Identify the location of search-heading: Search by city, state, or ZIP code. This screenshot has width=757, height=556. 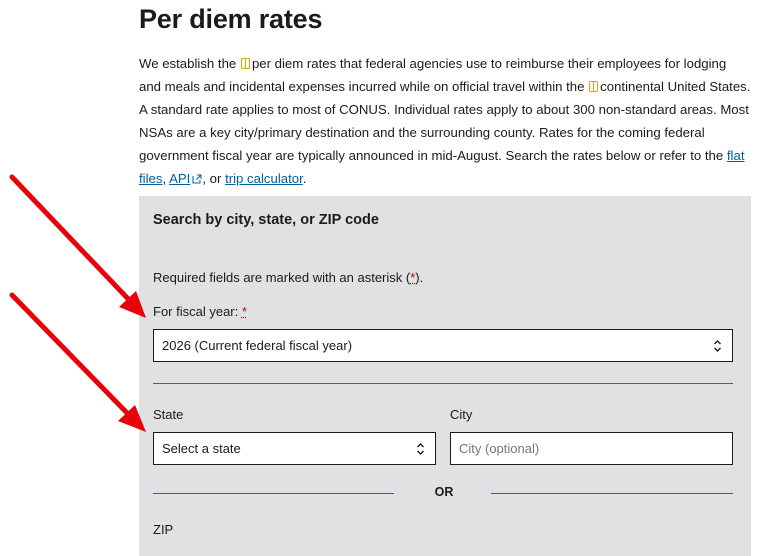
(266, 220).